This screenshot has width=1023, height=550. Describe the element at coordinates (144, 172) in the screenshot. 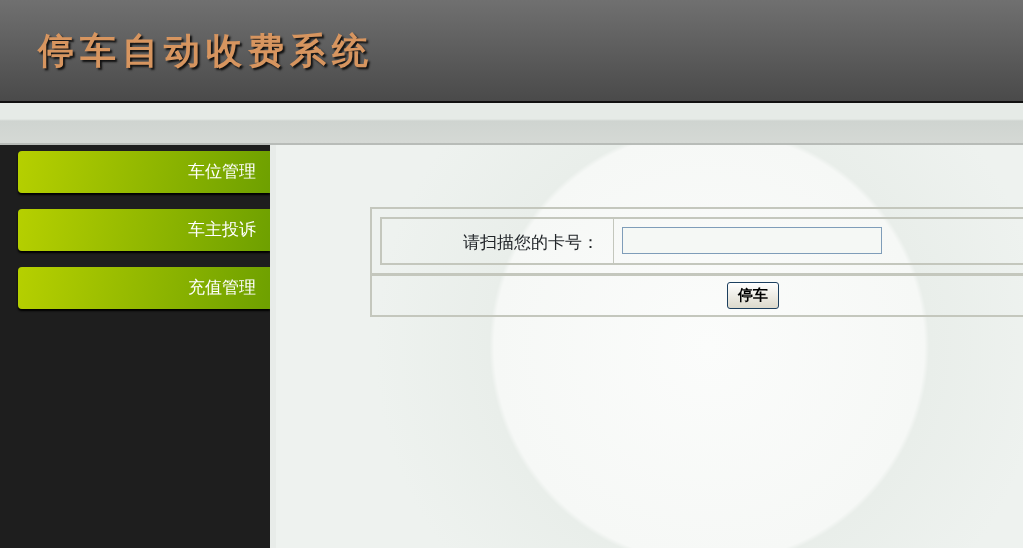

I see `sidebar-item: 车位管理` at that location.